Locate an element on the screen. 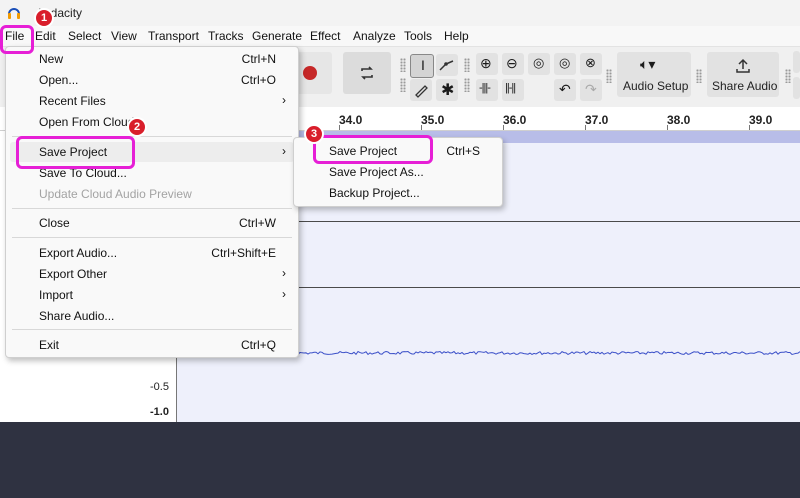 The width and height of the screenshot is (800, 498). menu-item-label: Recent Files is located at coordinates (72, 101).